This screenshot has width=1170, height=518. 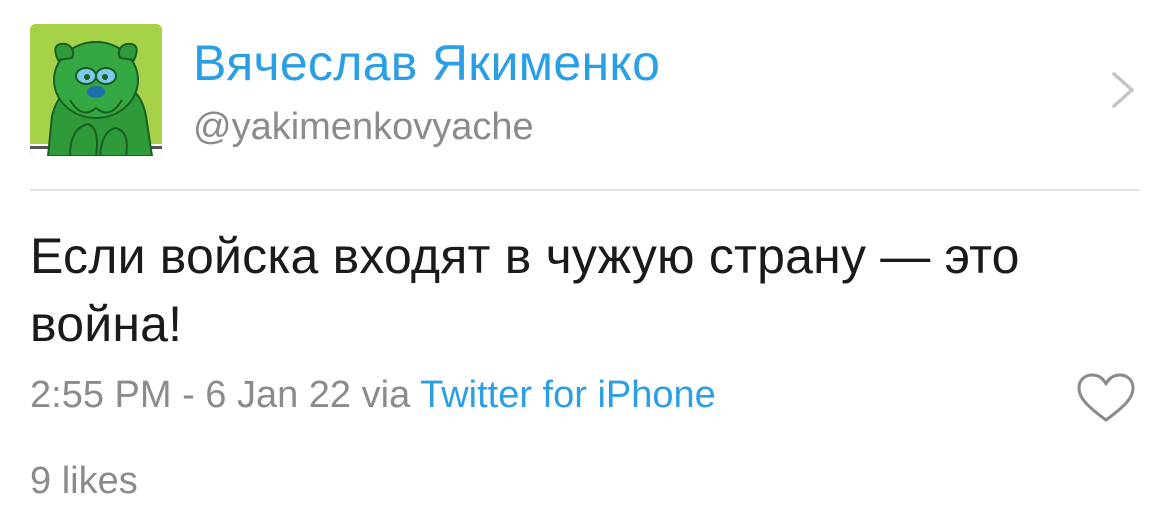 What do you see at coordinates (568, 395) in the screenshot?
I see `tweet-source-link: Twitter for iPhone` at bounding box center [568, 395].